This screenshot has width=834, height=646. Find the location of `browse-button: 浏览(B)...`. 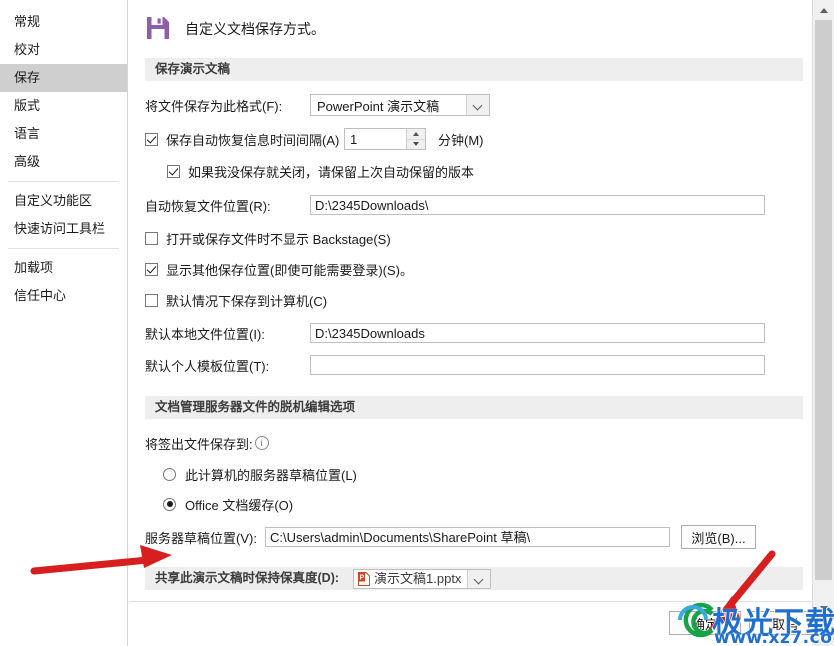

browse-button: 浏览(B)... is located at coordinates (718, 537).